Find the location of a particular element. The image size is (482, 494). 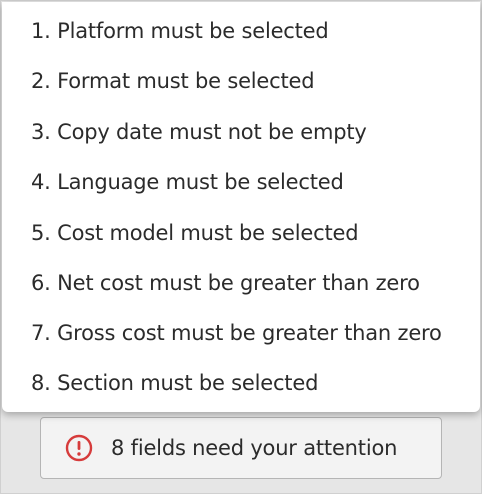

validation-error-item: 1. Platform must be selected is located at coordinates (180, 31).